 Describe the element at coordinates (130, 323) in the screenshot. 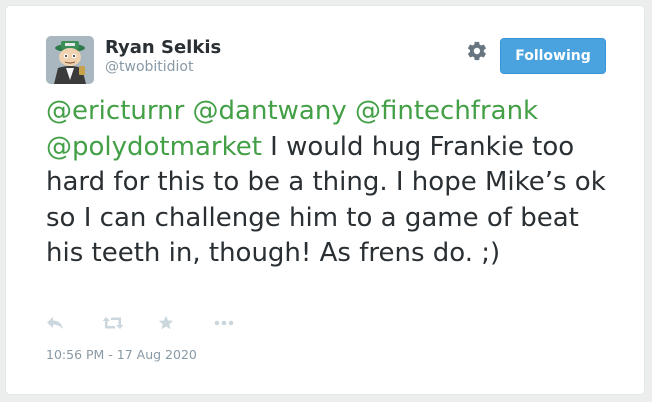

I see `retweet-button` at that location.